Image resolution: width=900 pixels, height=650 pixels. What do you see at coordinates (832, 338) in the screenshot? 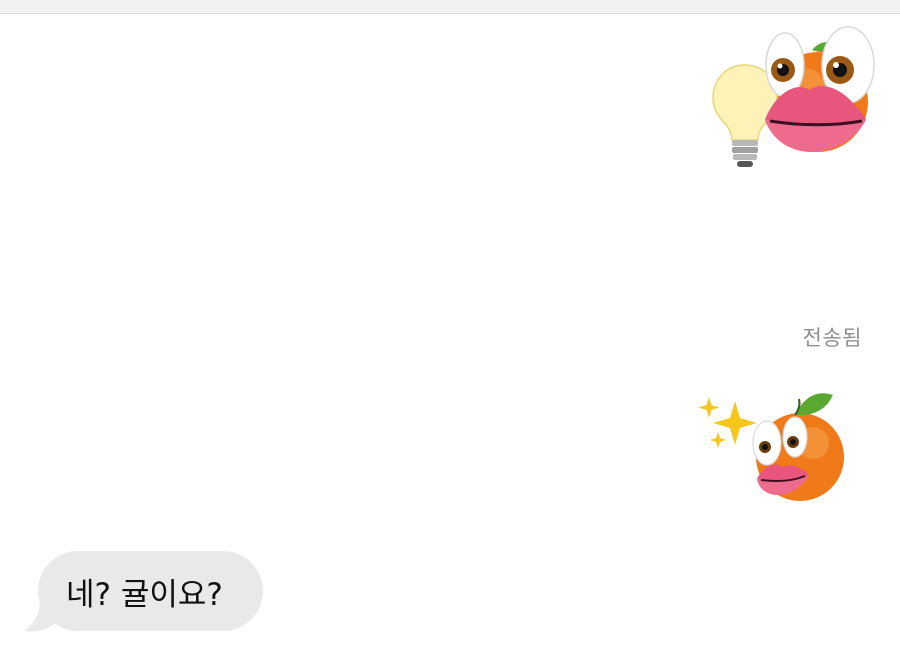
I see `delivered-status: 전송됨` at bounding box center [832, 338].